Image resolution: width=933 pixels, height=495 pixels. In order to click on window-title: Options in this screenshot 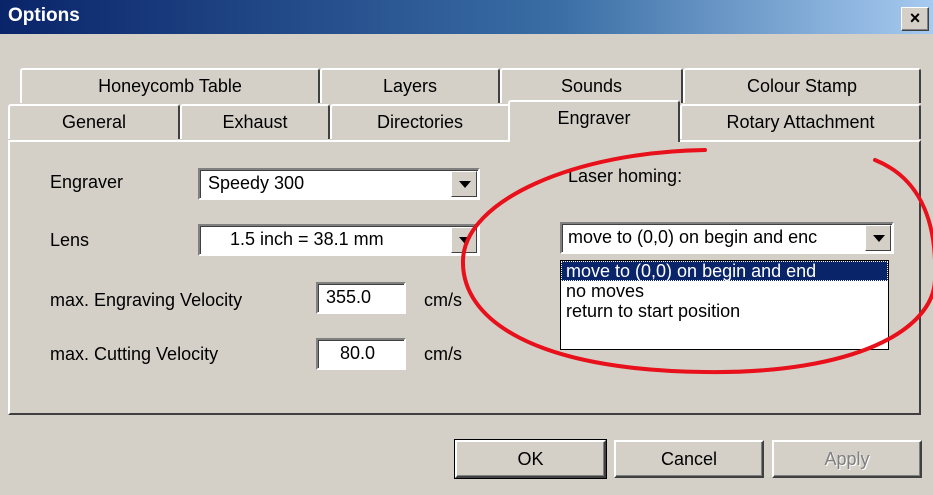, I will do `click(44, 15)`.